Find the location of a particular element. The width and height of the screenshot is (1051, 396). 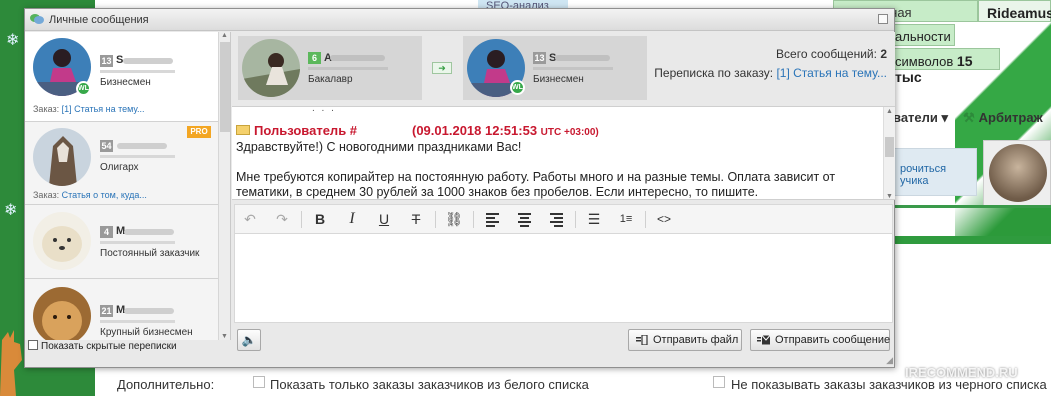

envelope-send-icon is located at coordinates (763, 340).